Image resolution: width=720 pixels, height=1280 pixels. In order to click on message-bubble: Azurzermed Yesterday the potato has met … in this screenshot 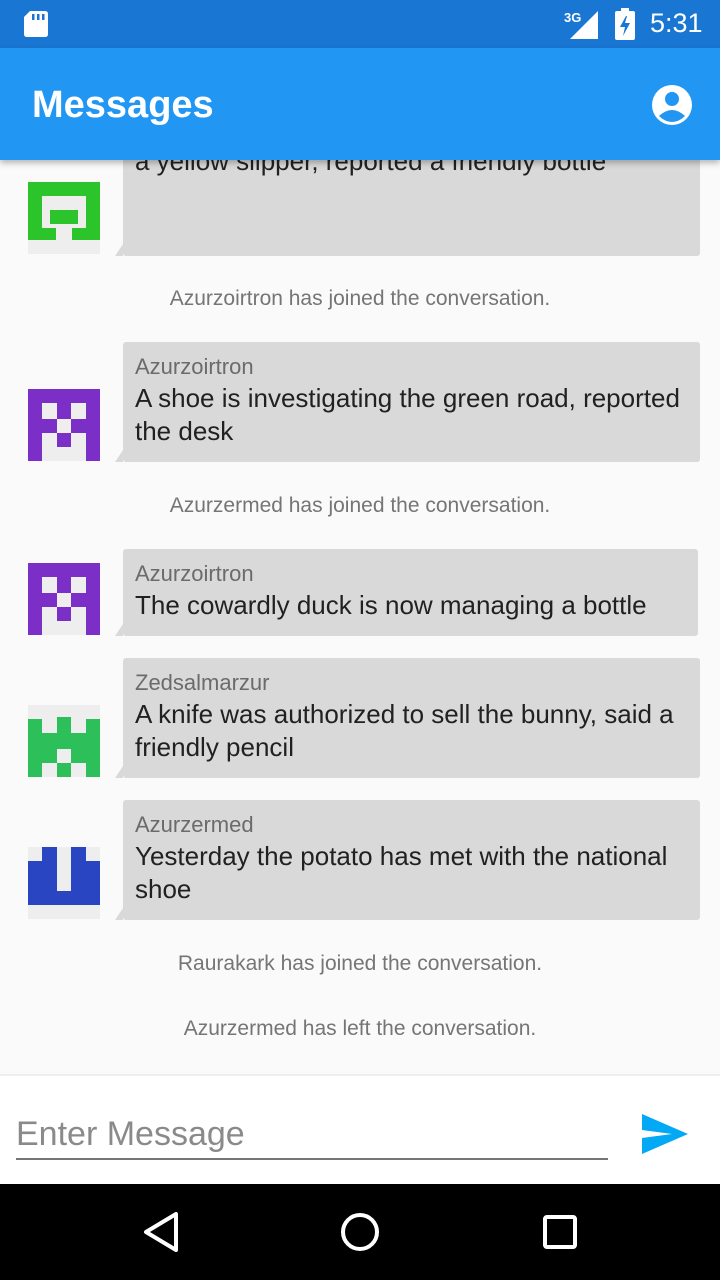, I will do `click(407, 860)`.